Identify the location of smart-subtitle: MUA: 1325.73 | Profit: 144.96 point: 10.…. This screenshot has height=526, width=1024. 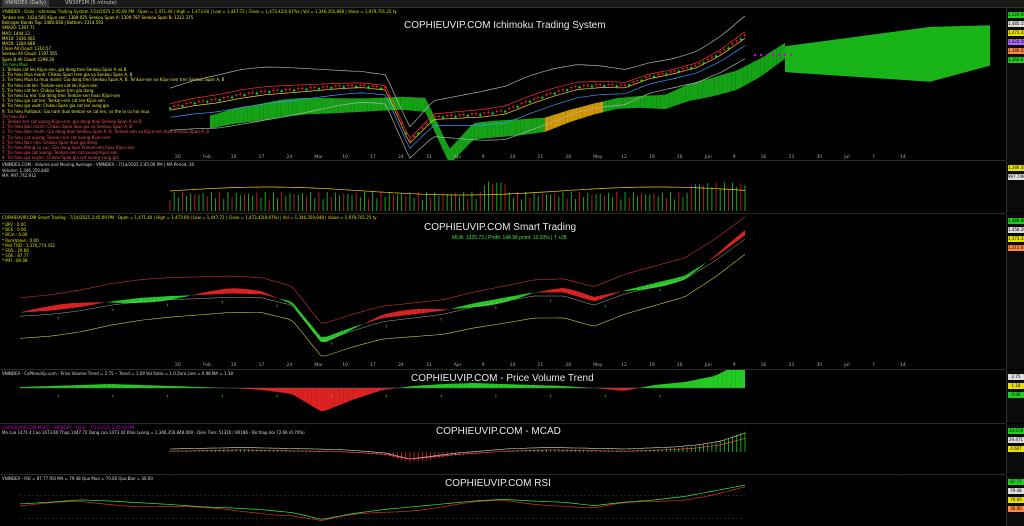
(509, 238).